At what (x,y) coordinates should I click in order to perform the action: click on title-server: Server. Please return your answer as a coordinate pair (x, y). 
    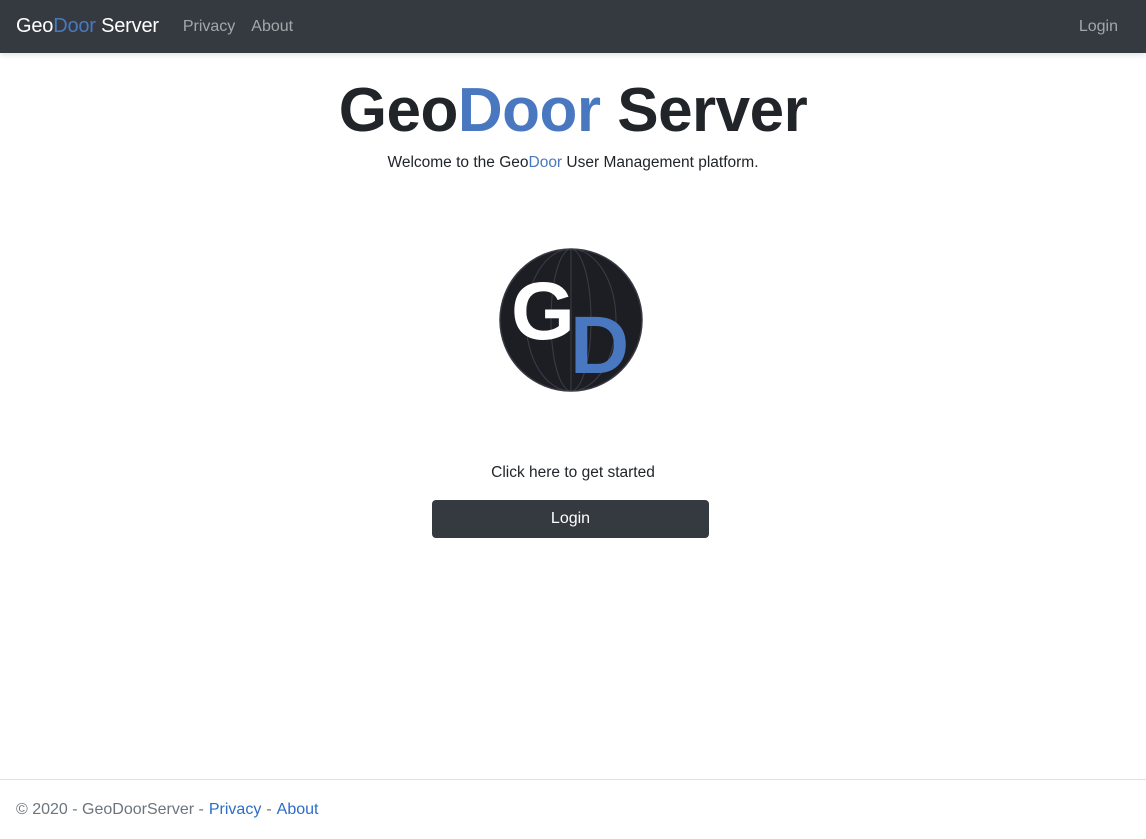
    Looking at the image, I should click on (704, 110).